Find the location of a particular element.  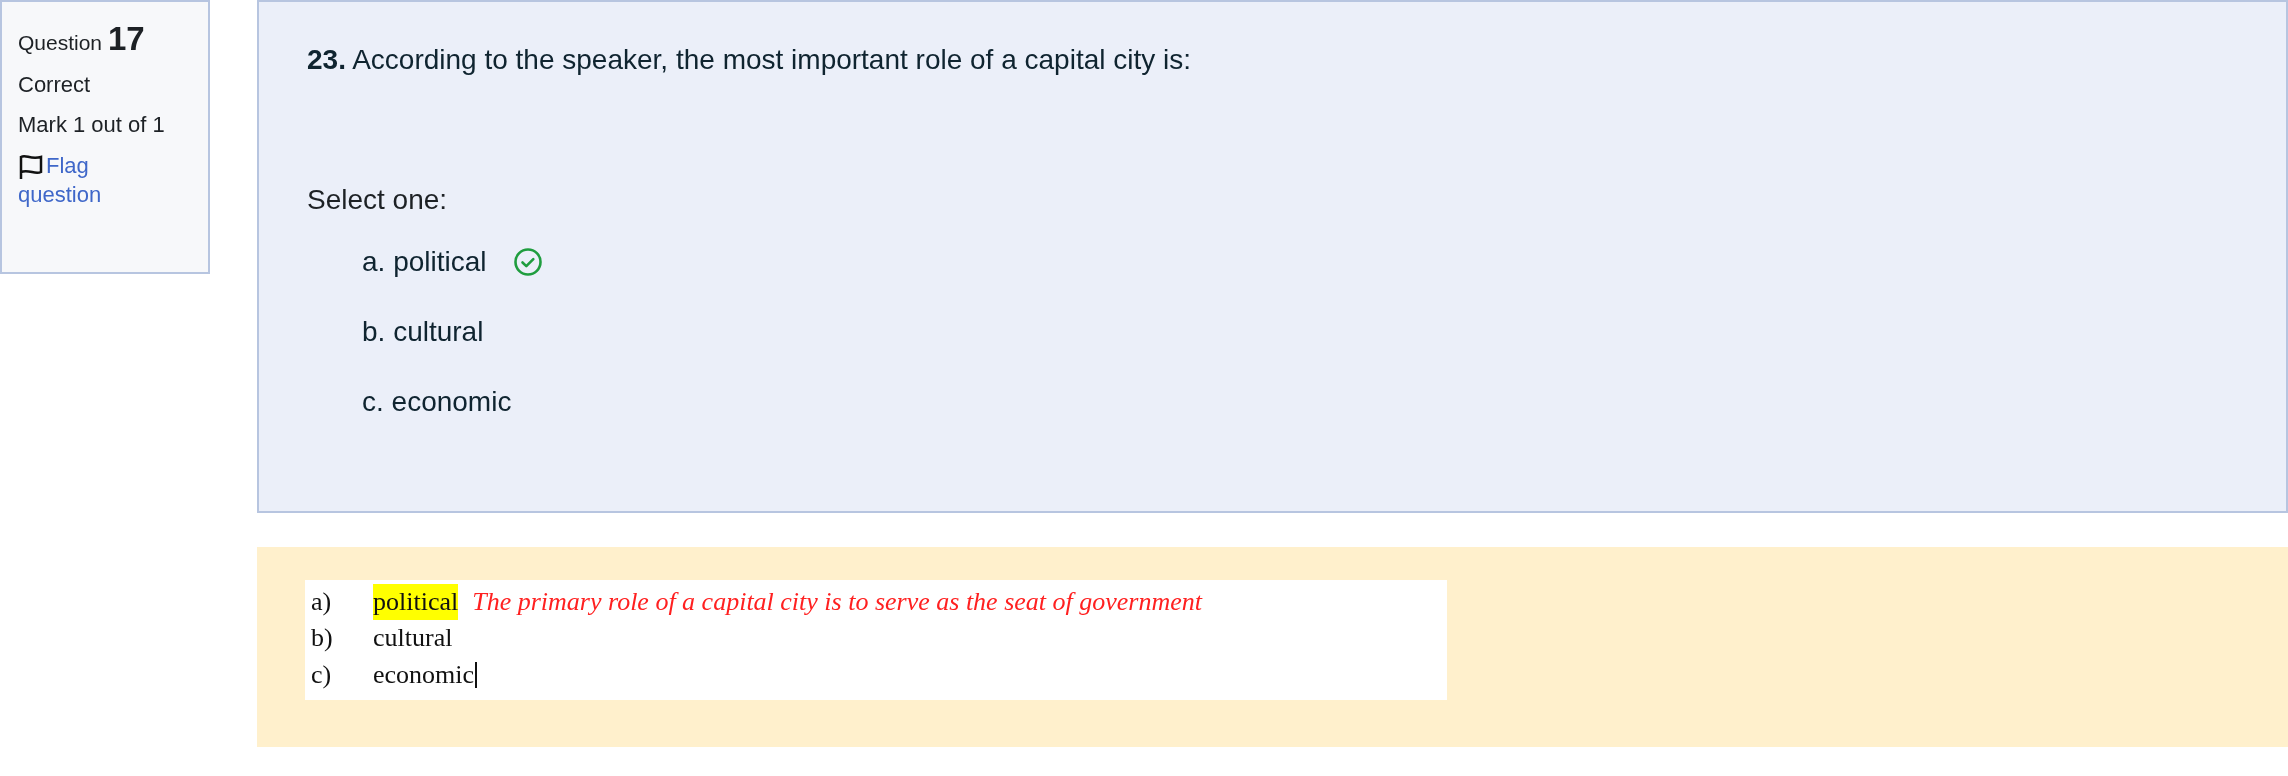

flag-question-link: Flag question is located at coordinates (105, 181).